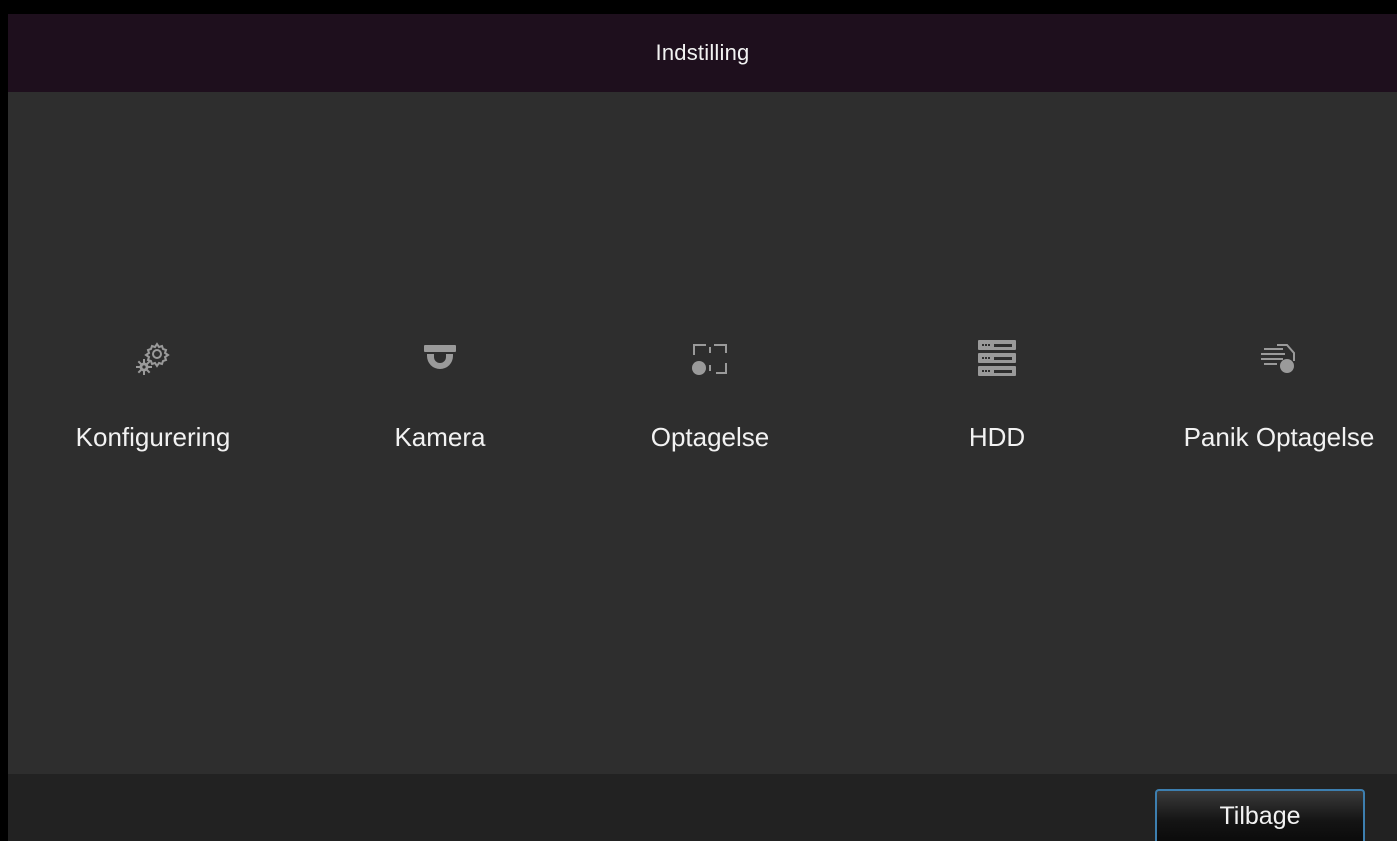 The width and height of the screenshot is (1397, 841). I want to click on menu-item-kamera: Kamera, so click(440, 402).